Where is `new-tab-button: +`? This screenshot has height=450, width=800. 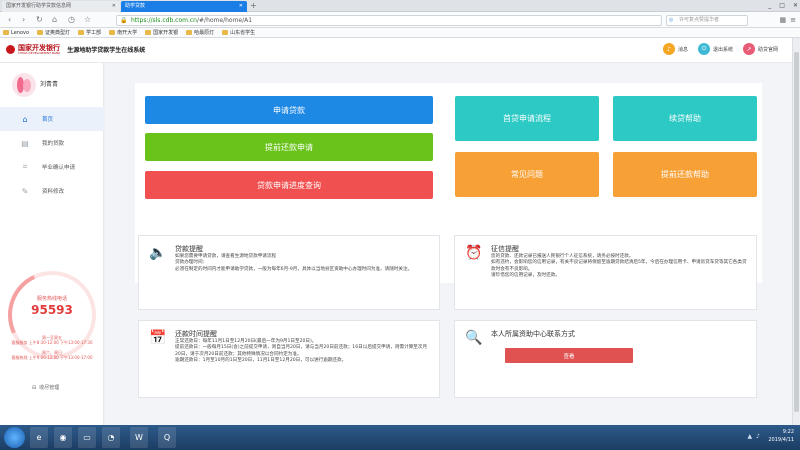
new-tab-button: + is located at coordinates (253, 6).